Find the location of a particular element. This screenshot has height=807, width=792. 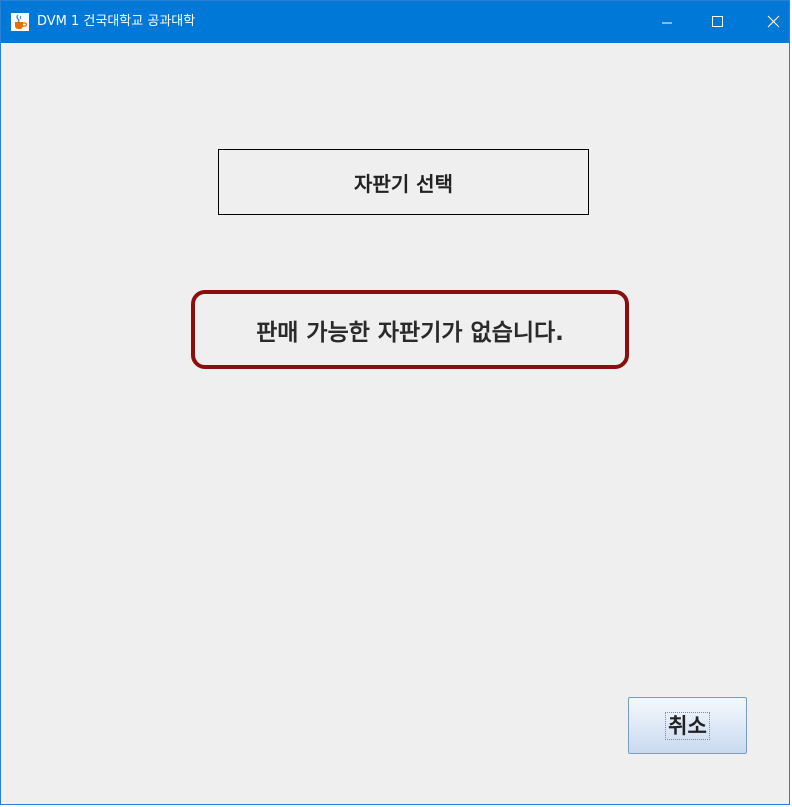

minimize-button is located at coordinates (667, 22).